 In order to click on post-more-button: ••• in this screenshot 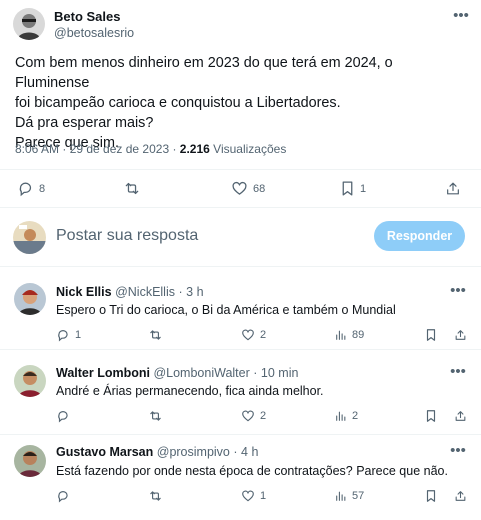, I will do `click(461, 15)`.